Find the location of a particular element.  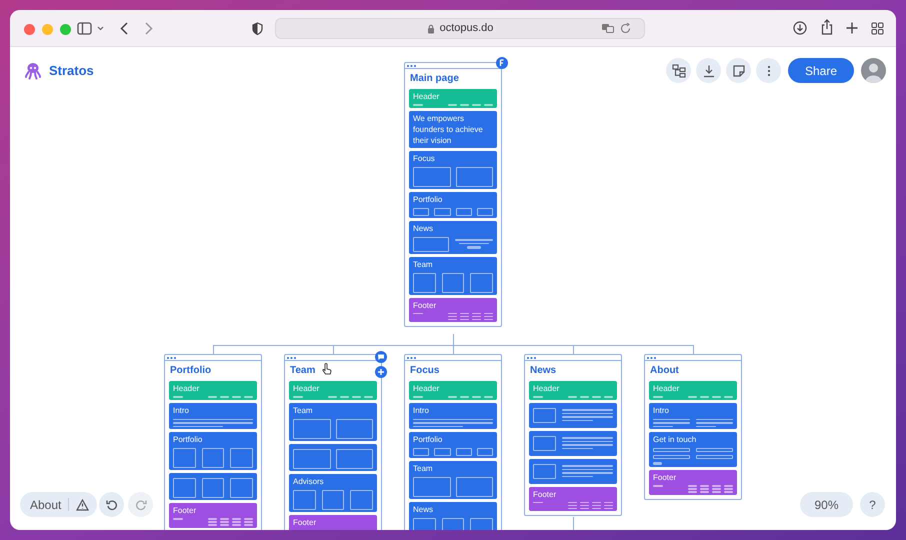

add-icon is located at coordinates (381, 372).